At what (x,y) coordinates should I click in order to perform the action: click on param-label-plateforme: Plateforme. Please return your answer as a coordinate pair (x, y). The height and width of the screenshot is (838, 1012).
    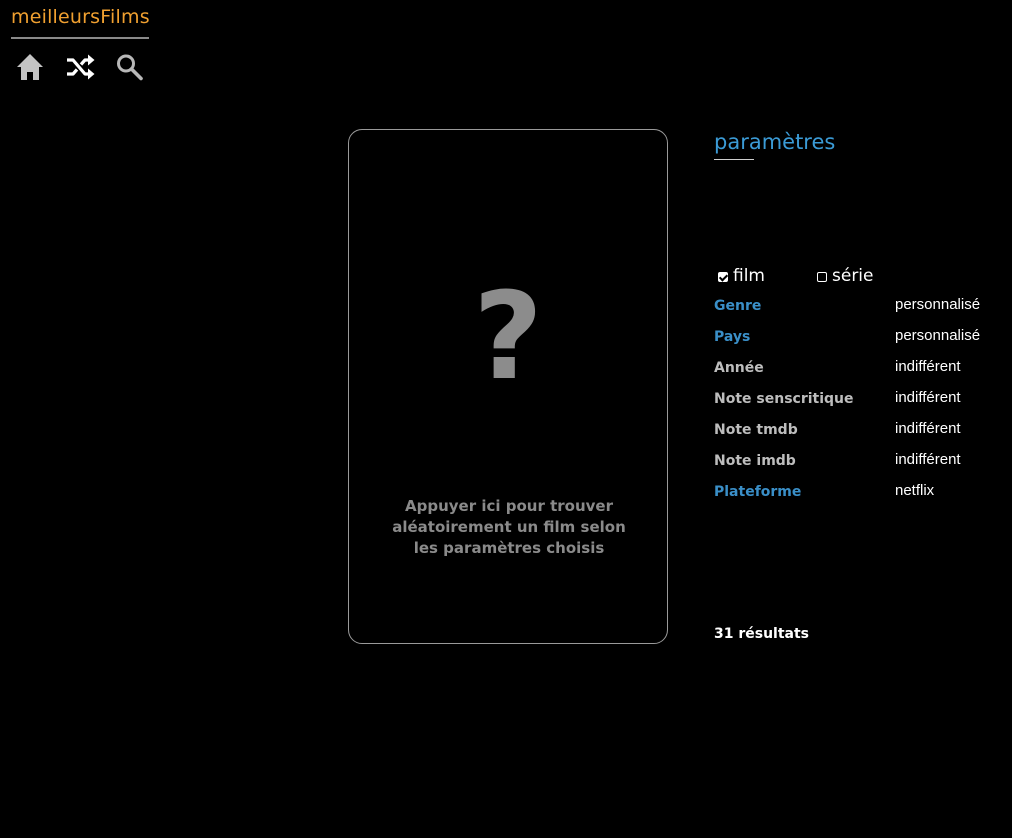
    Looking at the image, I should click on (757, 492).